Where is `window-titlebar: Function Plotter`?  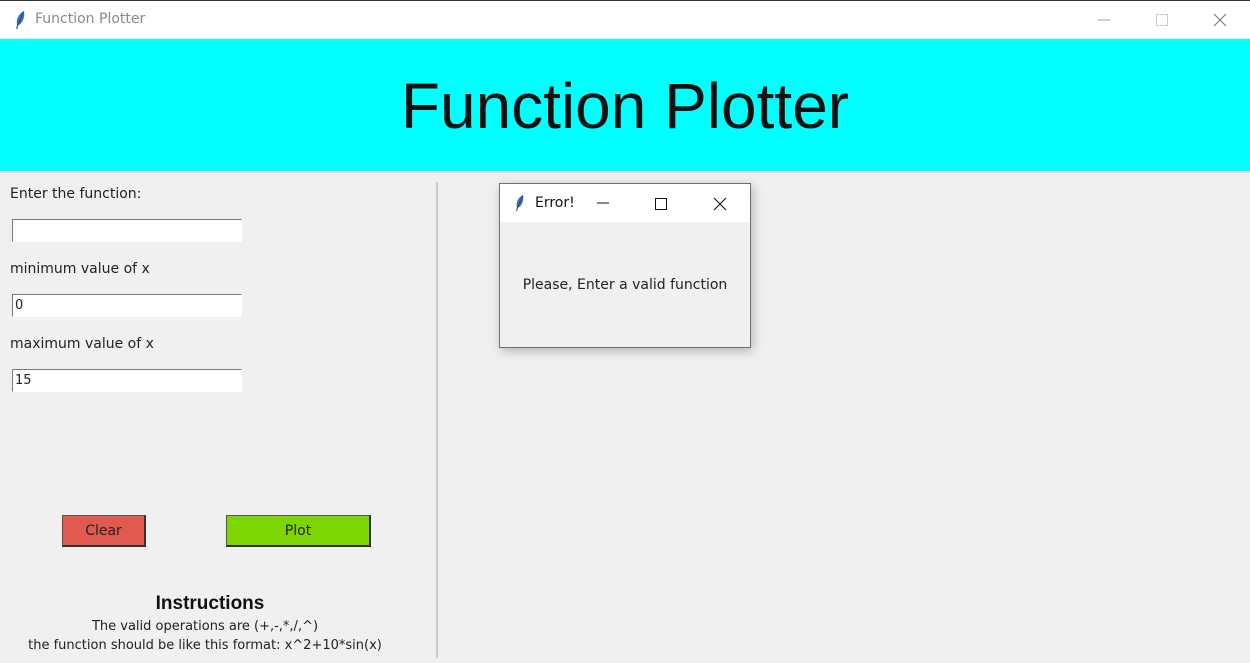 window-titlebar: Function Plotter is located at coordinates (625, 19).